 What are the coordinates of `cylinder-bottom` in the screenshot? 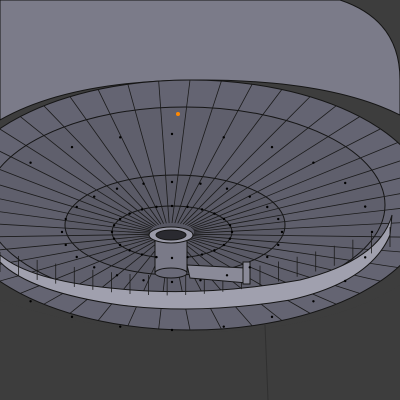 It's located at (171, 273).